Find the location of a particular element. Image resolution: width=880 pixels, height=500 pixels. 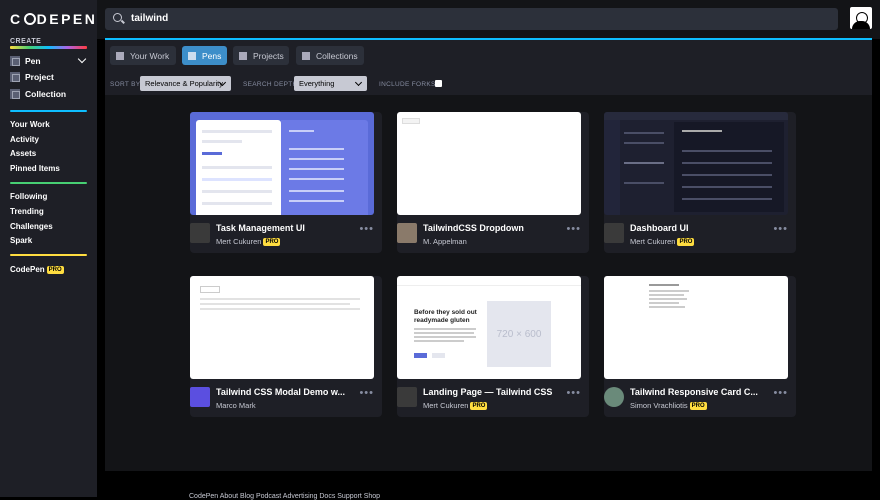

create-collection-label: Collection is located at coordinates (46, 94).